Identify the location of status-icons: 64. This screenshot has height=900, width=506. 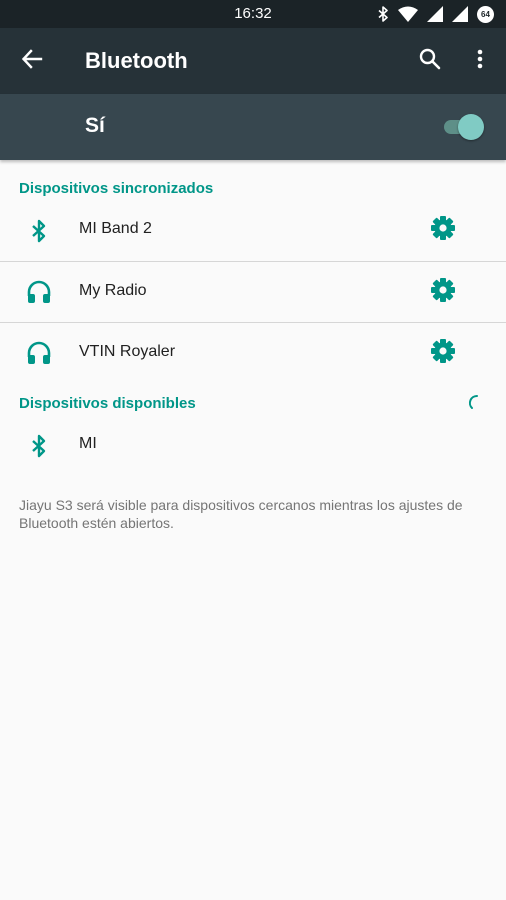
(436, 14).